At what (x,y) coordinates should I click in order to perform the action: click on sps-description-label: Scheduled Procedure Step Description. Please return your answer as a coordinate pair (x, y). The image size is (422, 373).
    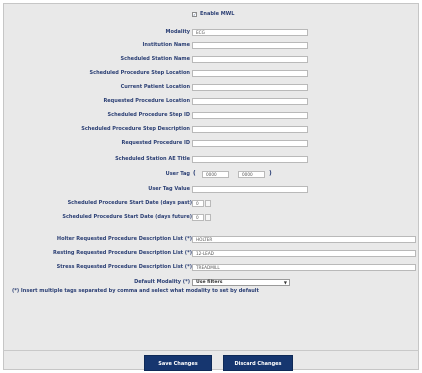
    Looking at the image, I should click on (135, 129).